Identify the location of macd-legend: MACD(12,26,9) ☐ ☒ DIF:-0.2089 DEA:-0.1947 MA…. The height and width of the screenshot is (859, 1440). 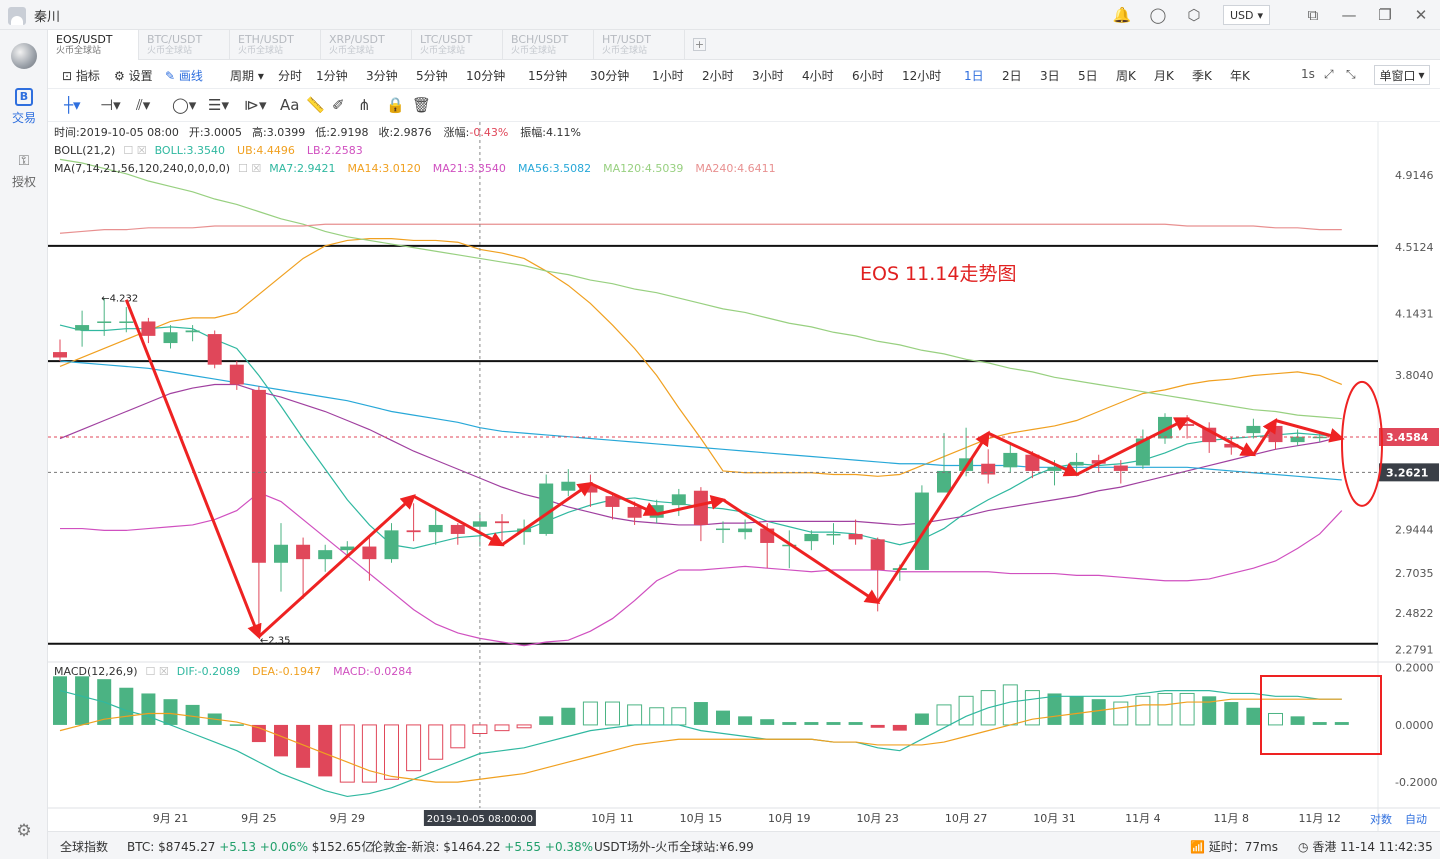
(233, 671).